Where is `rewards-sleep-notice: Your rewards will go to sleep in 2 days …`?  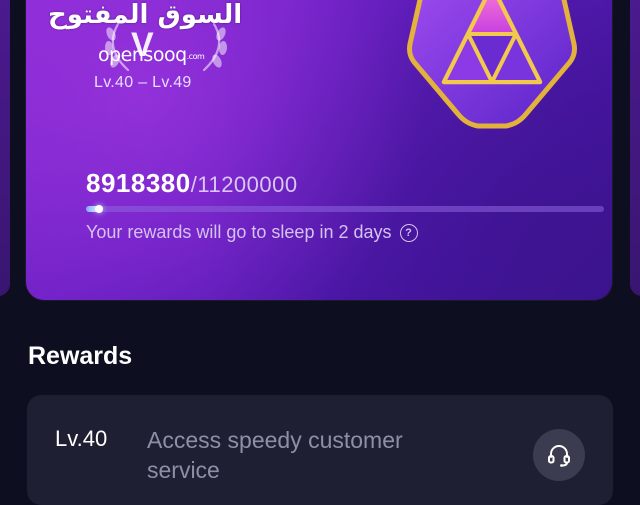 rewards-sleep-notice: Your rewards will go to sleep in 2 days … is located at coordinates (252, 232).